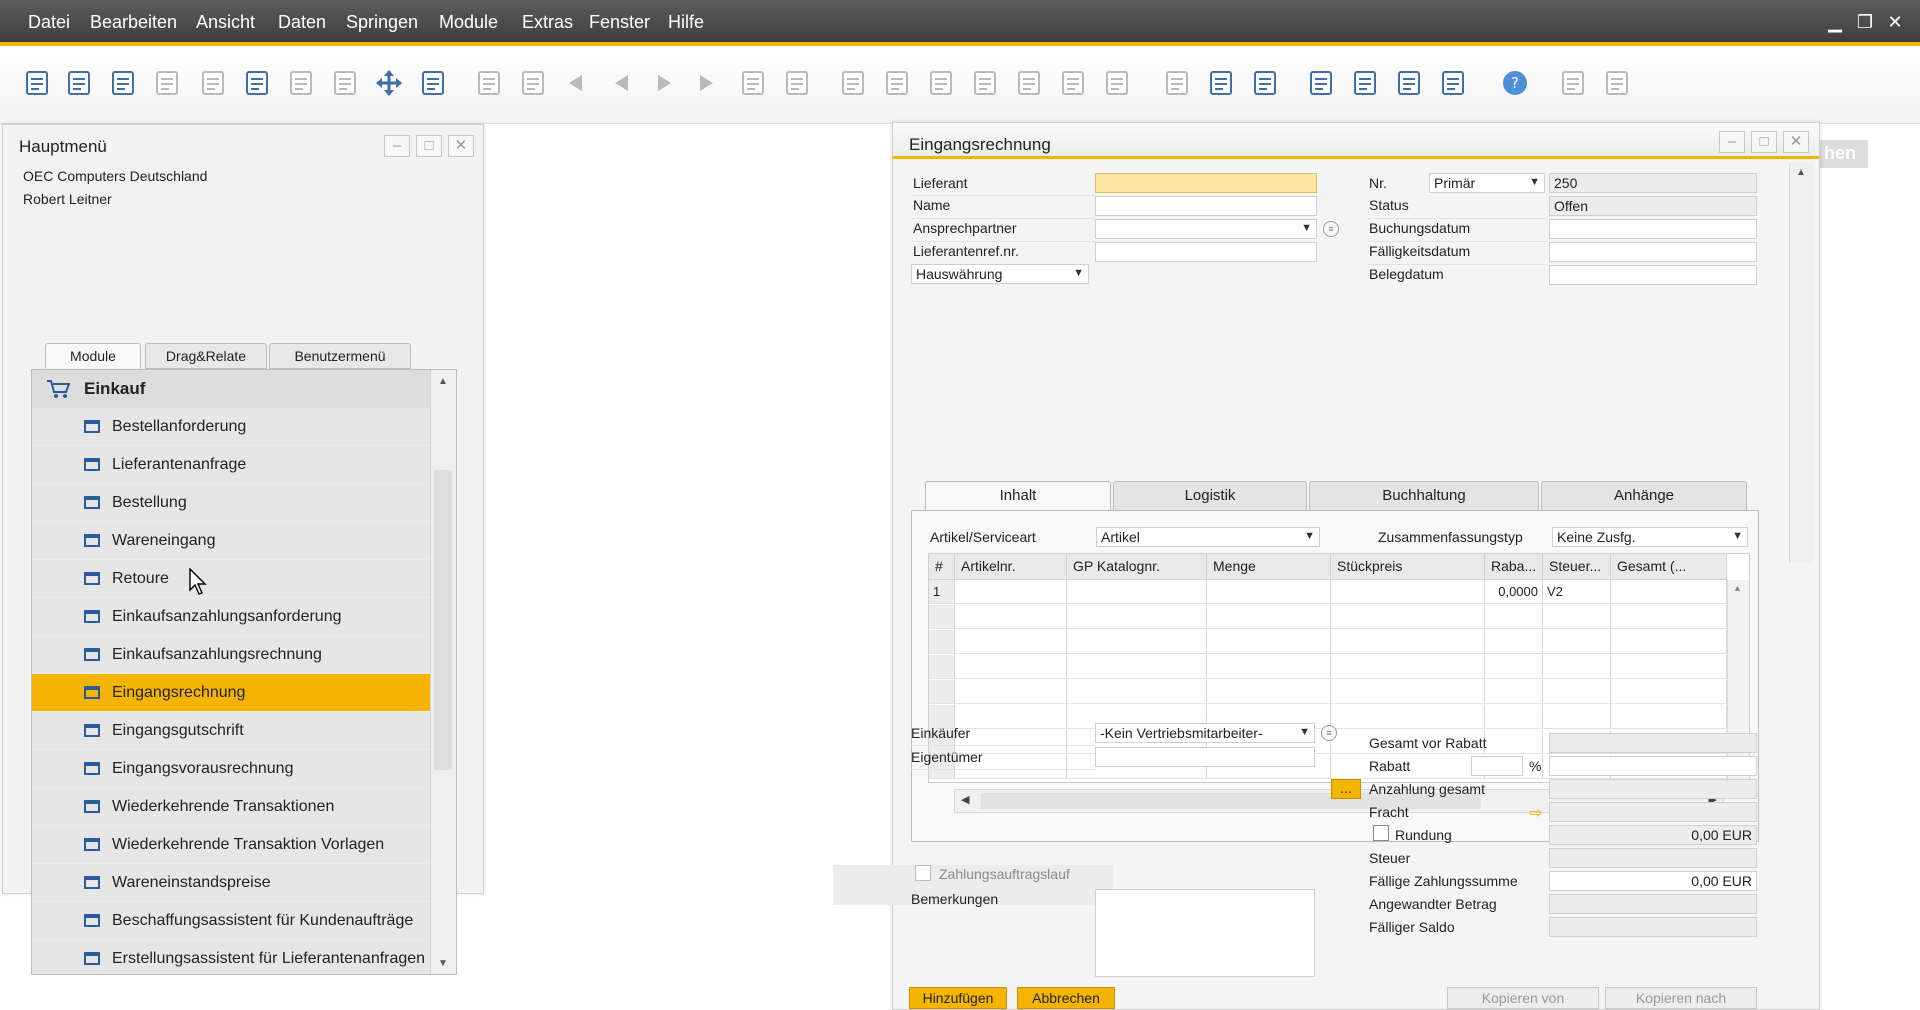 The height and width of the screenshot is (1010, 1920). Describe the element at coordinates (1321, 83) in the screenshot. I see `activity-icon` at that location.